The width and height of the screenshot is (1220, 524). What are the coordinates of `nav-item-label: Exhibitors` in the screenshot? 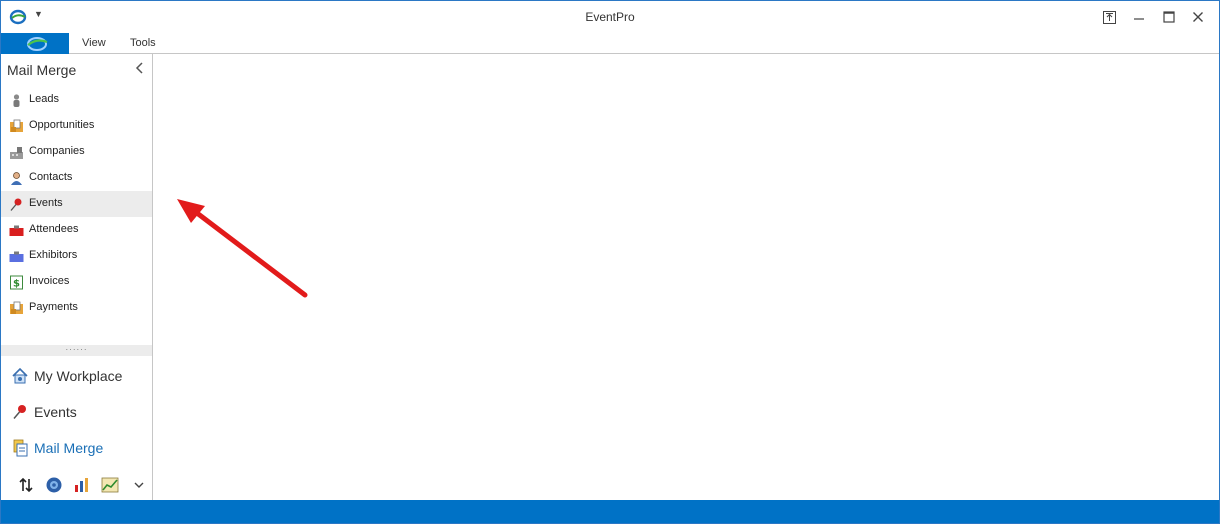 It's located at (53, 255).